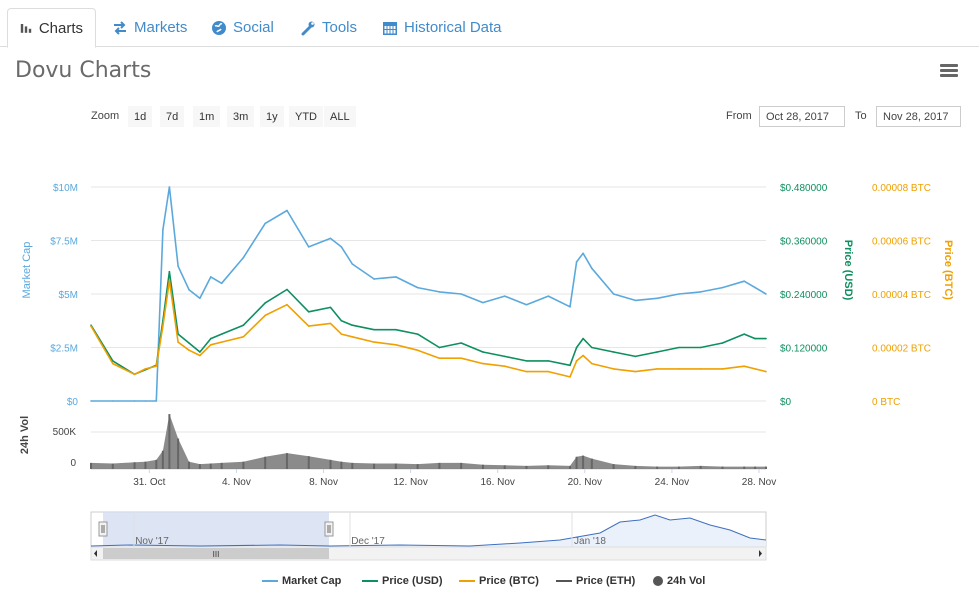 The height and width of the screenshot is (596, 979). What do you see at coordinates (786, 402) in the screenshot?
I see `y-tick-label-price-usd: $0` at bounding box center [786, 402].